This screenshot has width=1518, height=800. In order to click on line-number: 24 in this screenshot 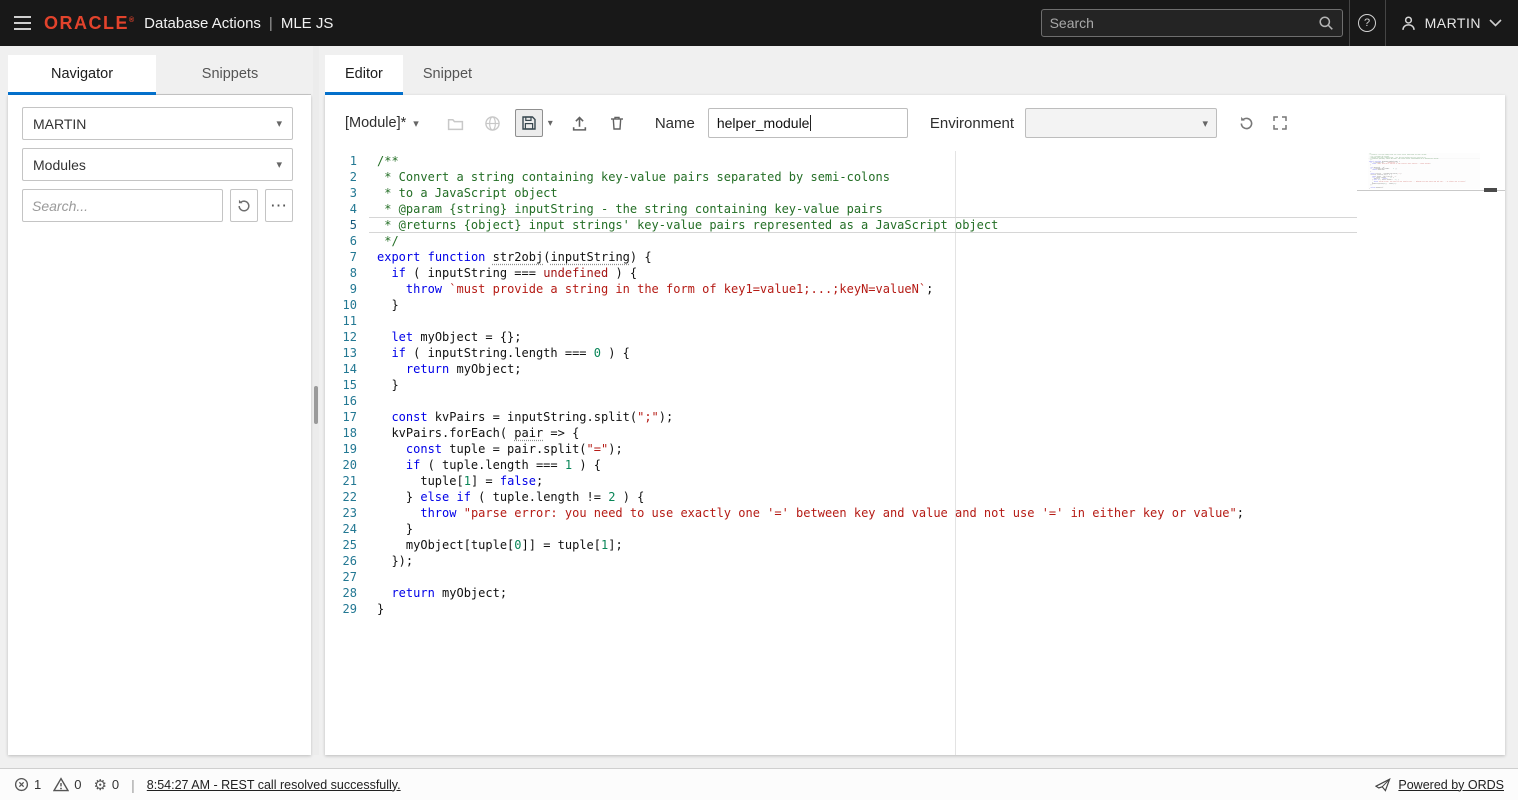, I will do `click(349, 529)`.